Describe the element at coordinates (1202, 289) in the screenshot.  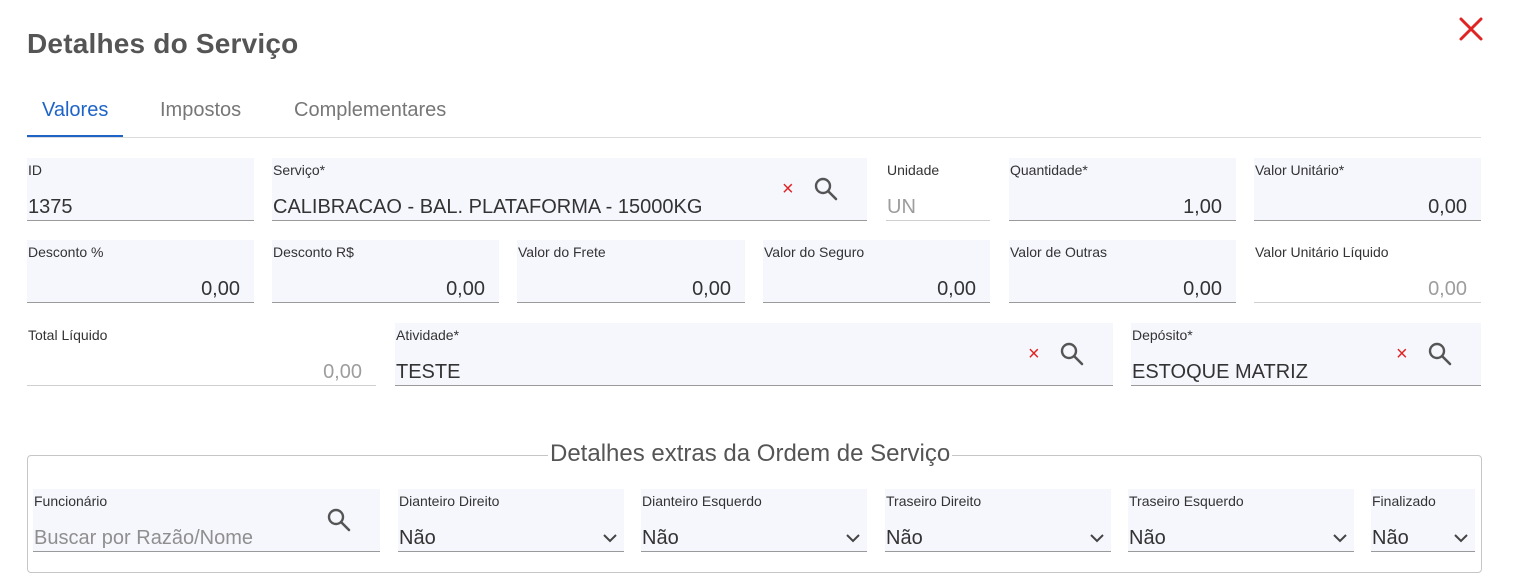
I see `valor-outras-value: 0,00` at that location.